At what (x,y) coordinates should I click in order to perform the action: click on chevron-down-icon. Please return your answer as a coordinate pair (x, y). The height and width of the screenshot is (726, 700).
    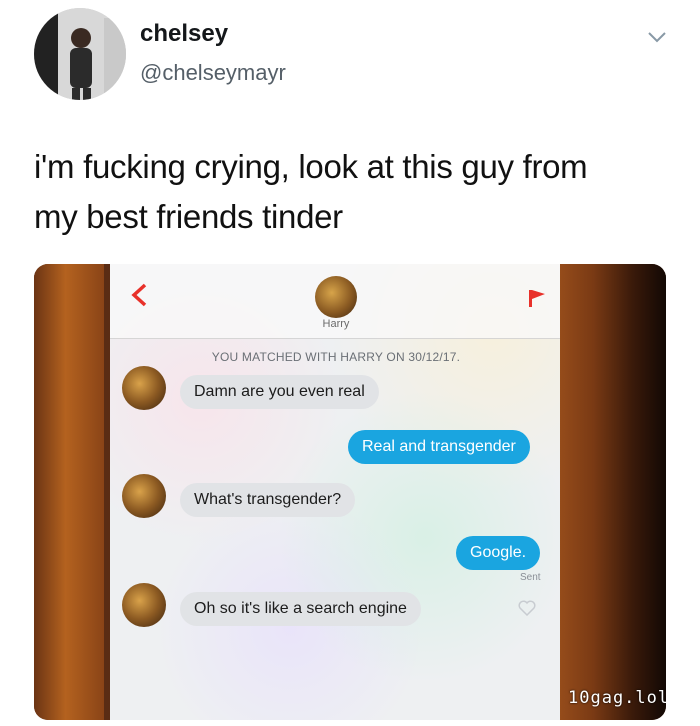
    Looking at the image, I should click on (657, 37).